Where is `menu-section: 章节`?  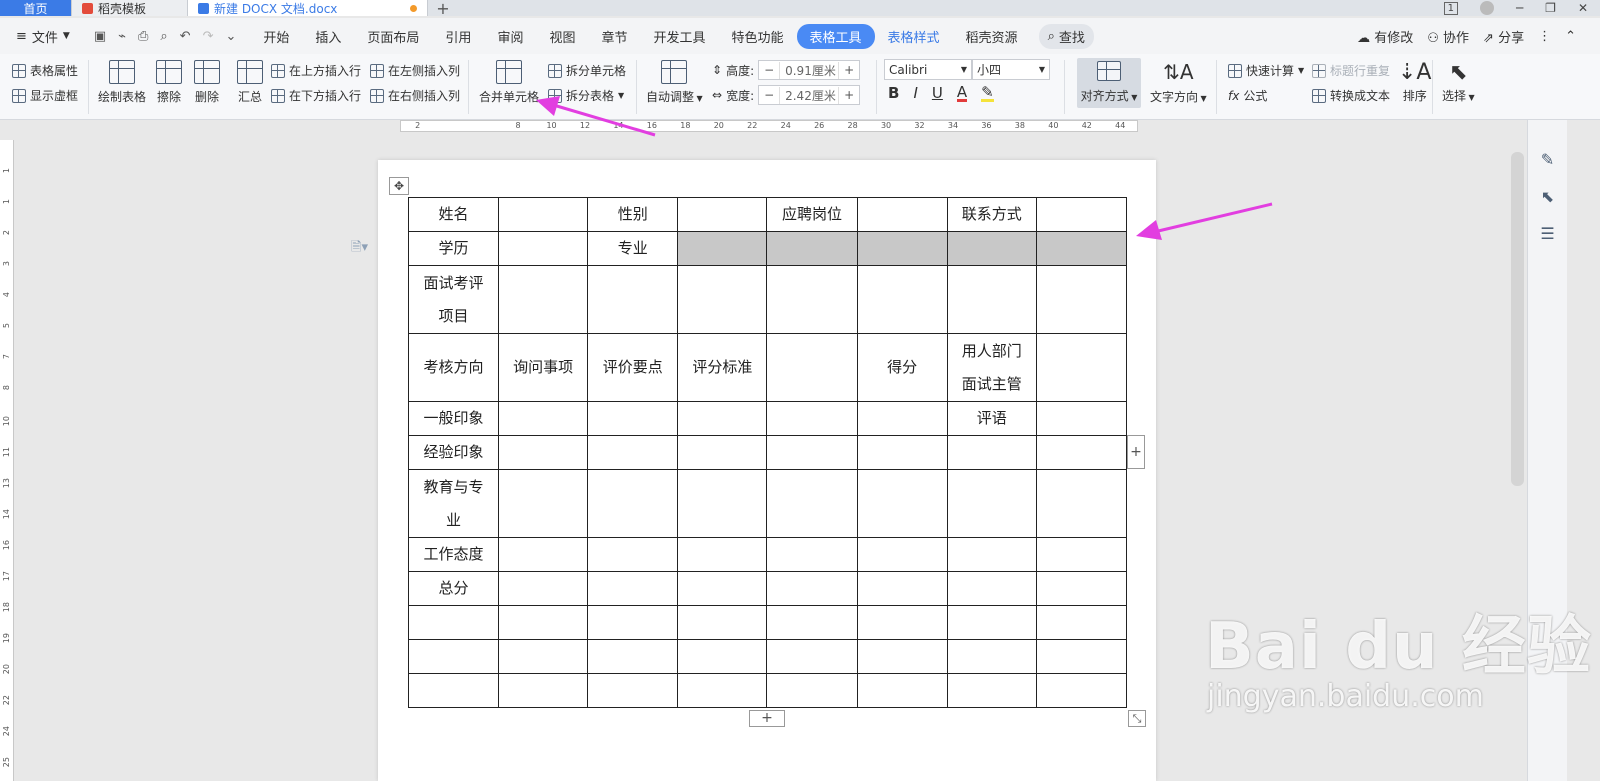
menu-section: 章节 is located at coordinates (614, 36).